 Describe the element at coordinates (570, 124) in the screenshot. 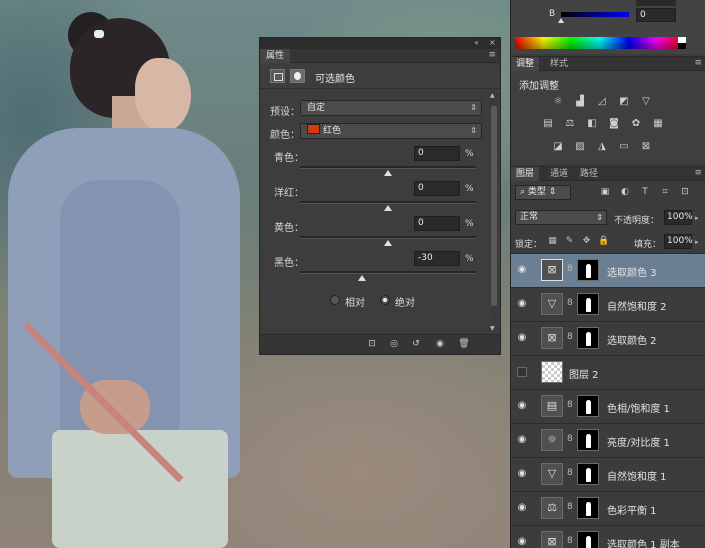

I see `color-balance-icon: ⚖` at that location.